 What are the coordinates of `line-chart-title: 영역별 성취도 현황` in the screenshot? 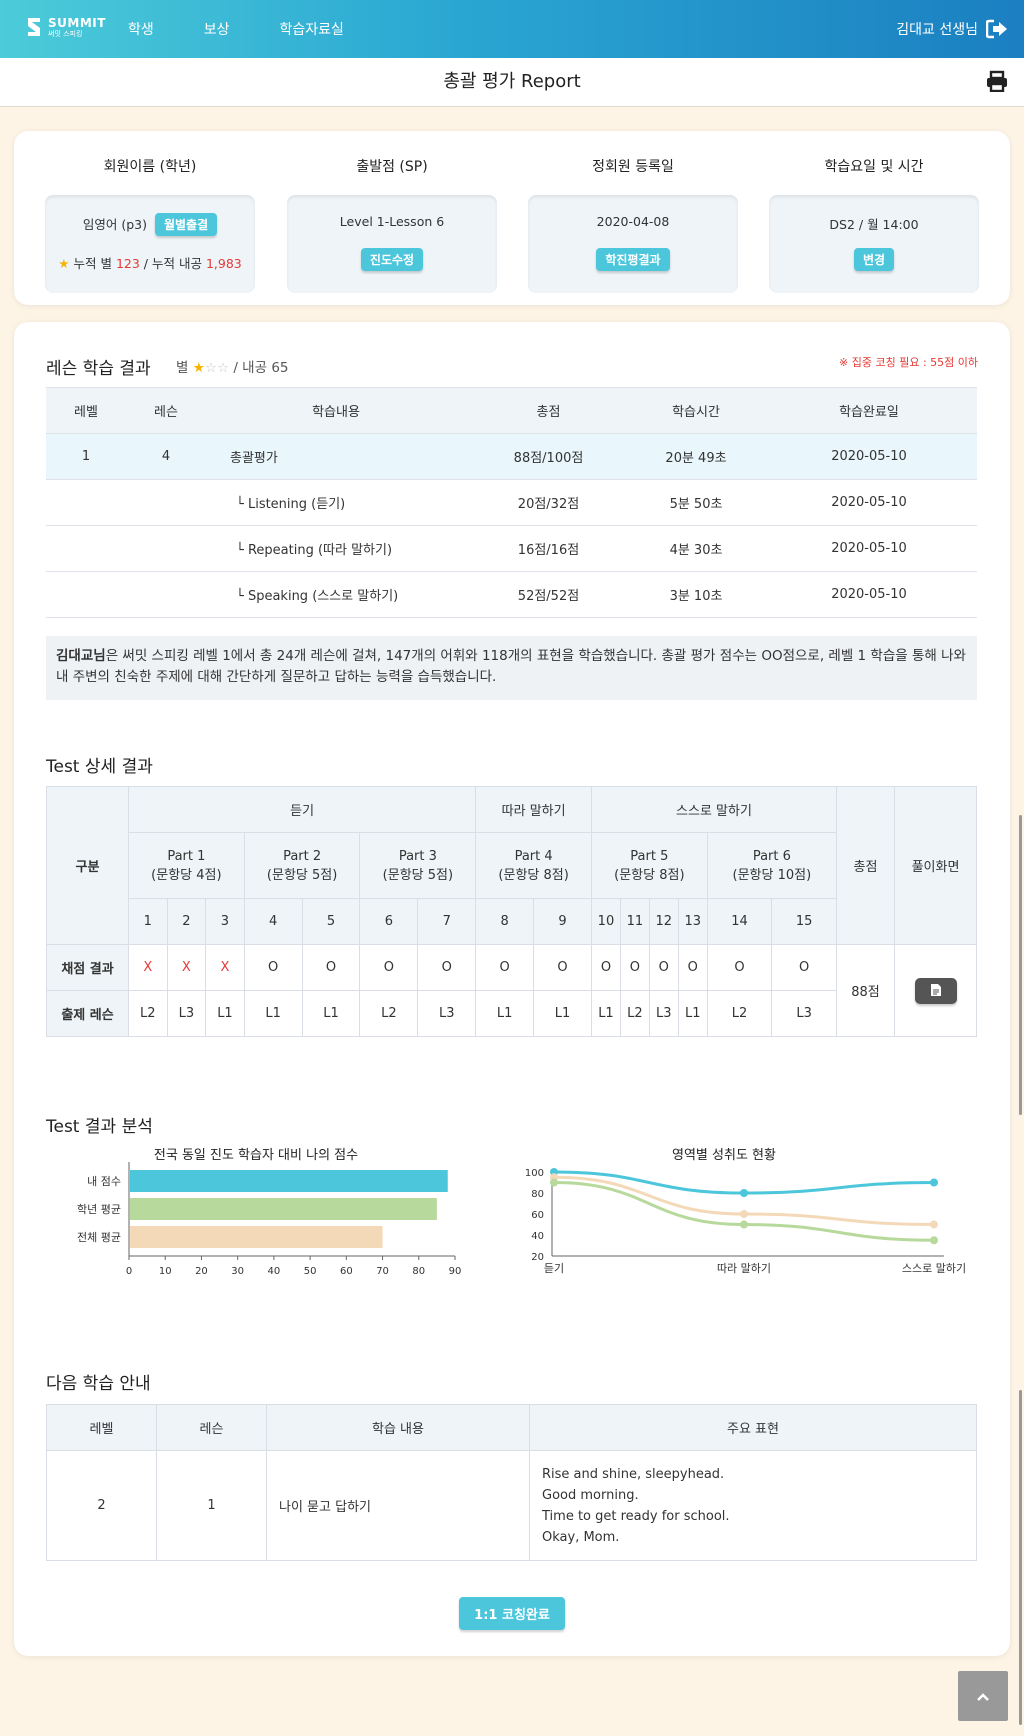 It's located at (724, 1155).